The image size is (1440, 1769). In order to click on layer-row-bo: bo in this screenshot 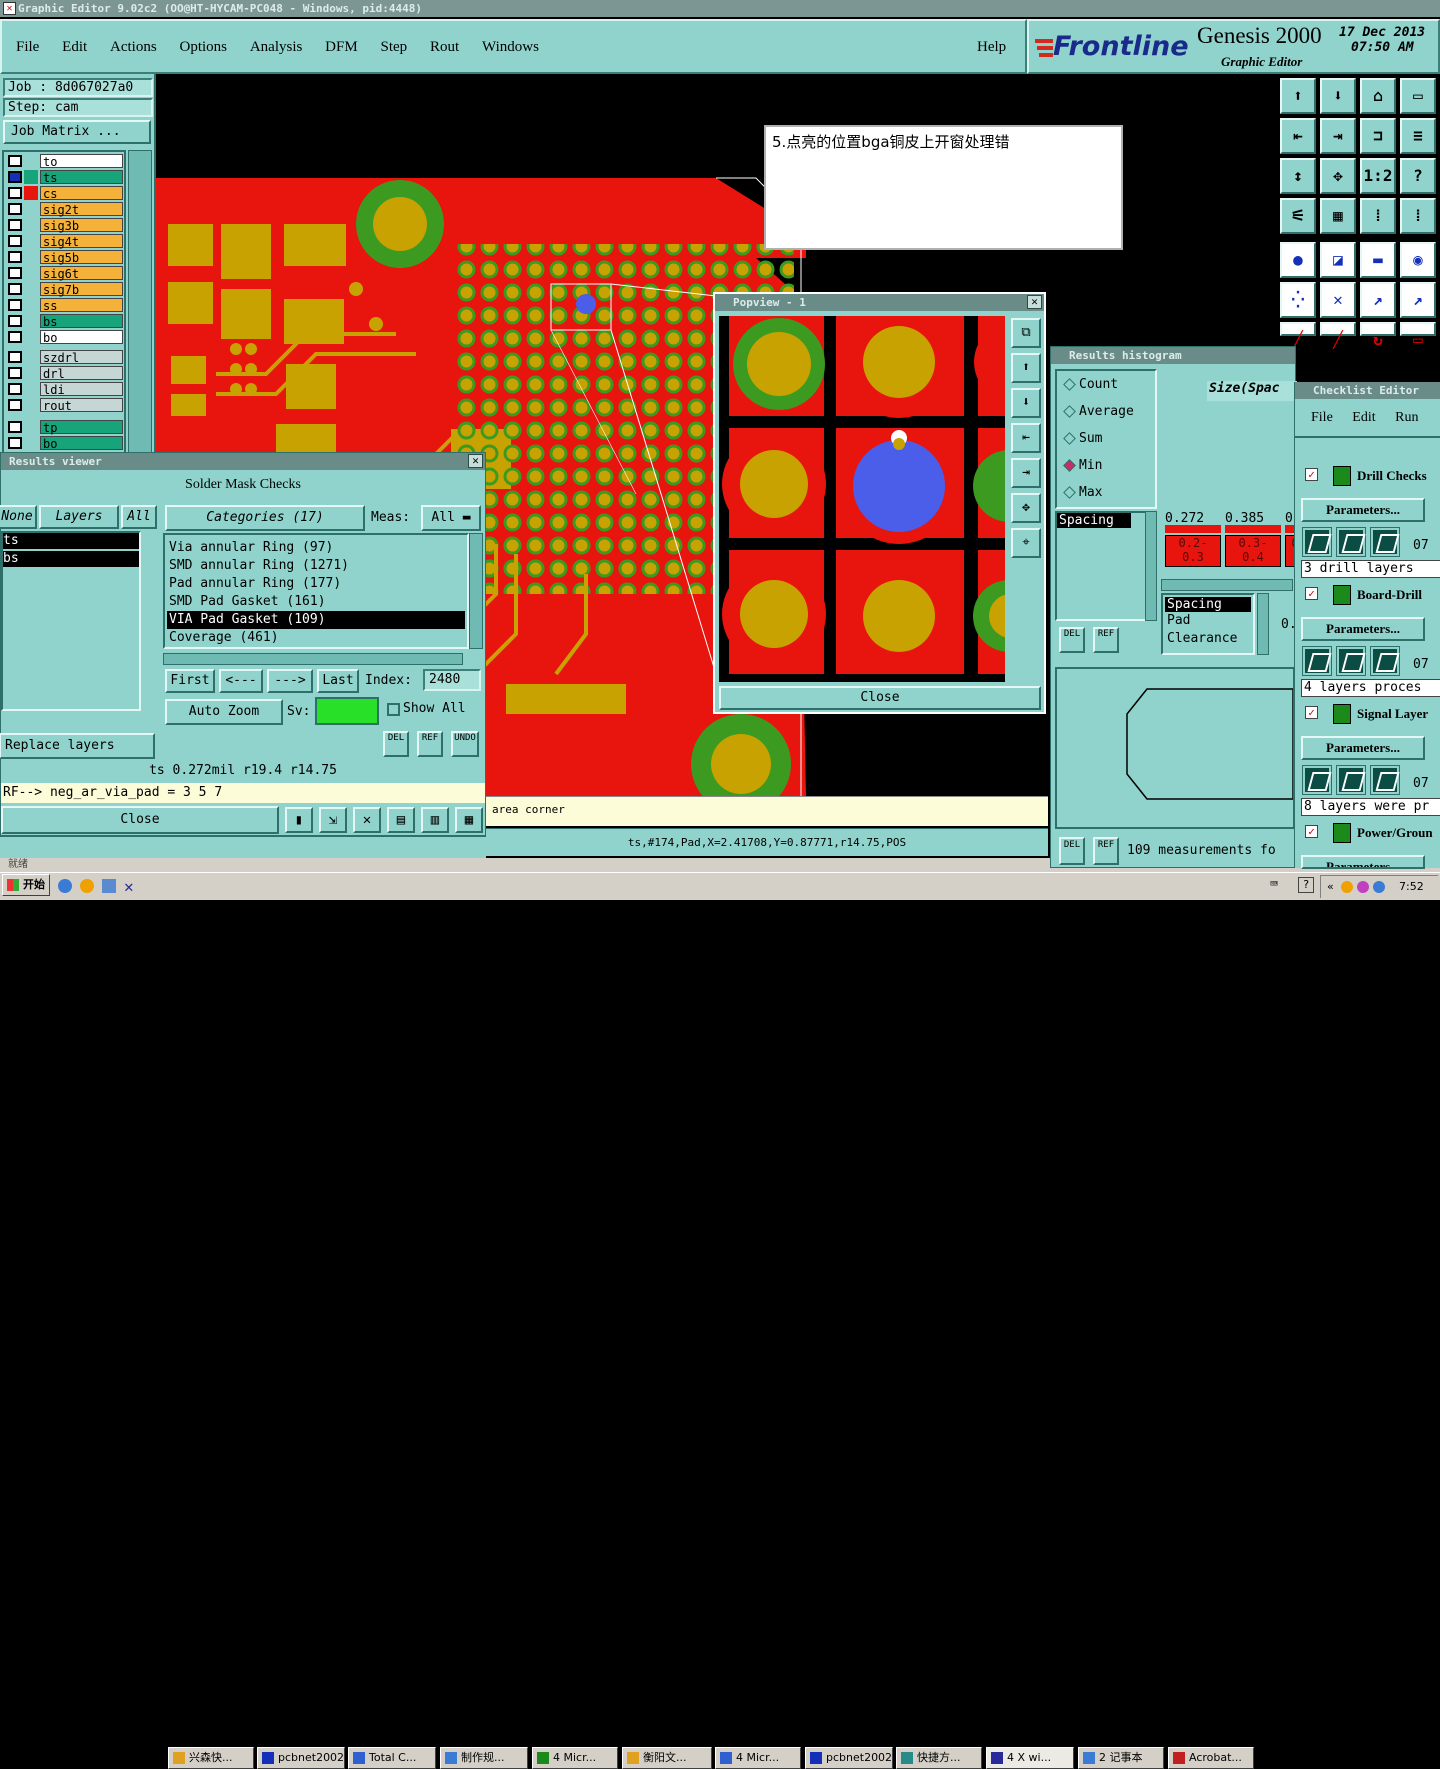, I will do `click(65, 443)`.